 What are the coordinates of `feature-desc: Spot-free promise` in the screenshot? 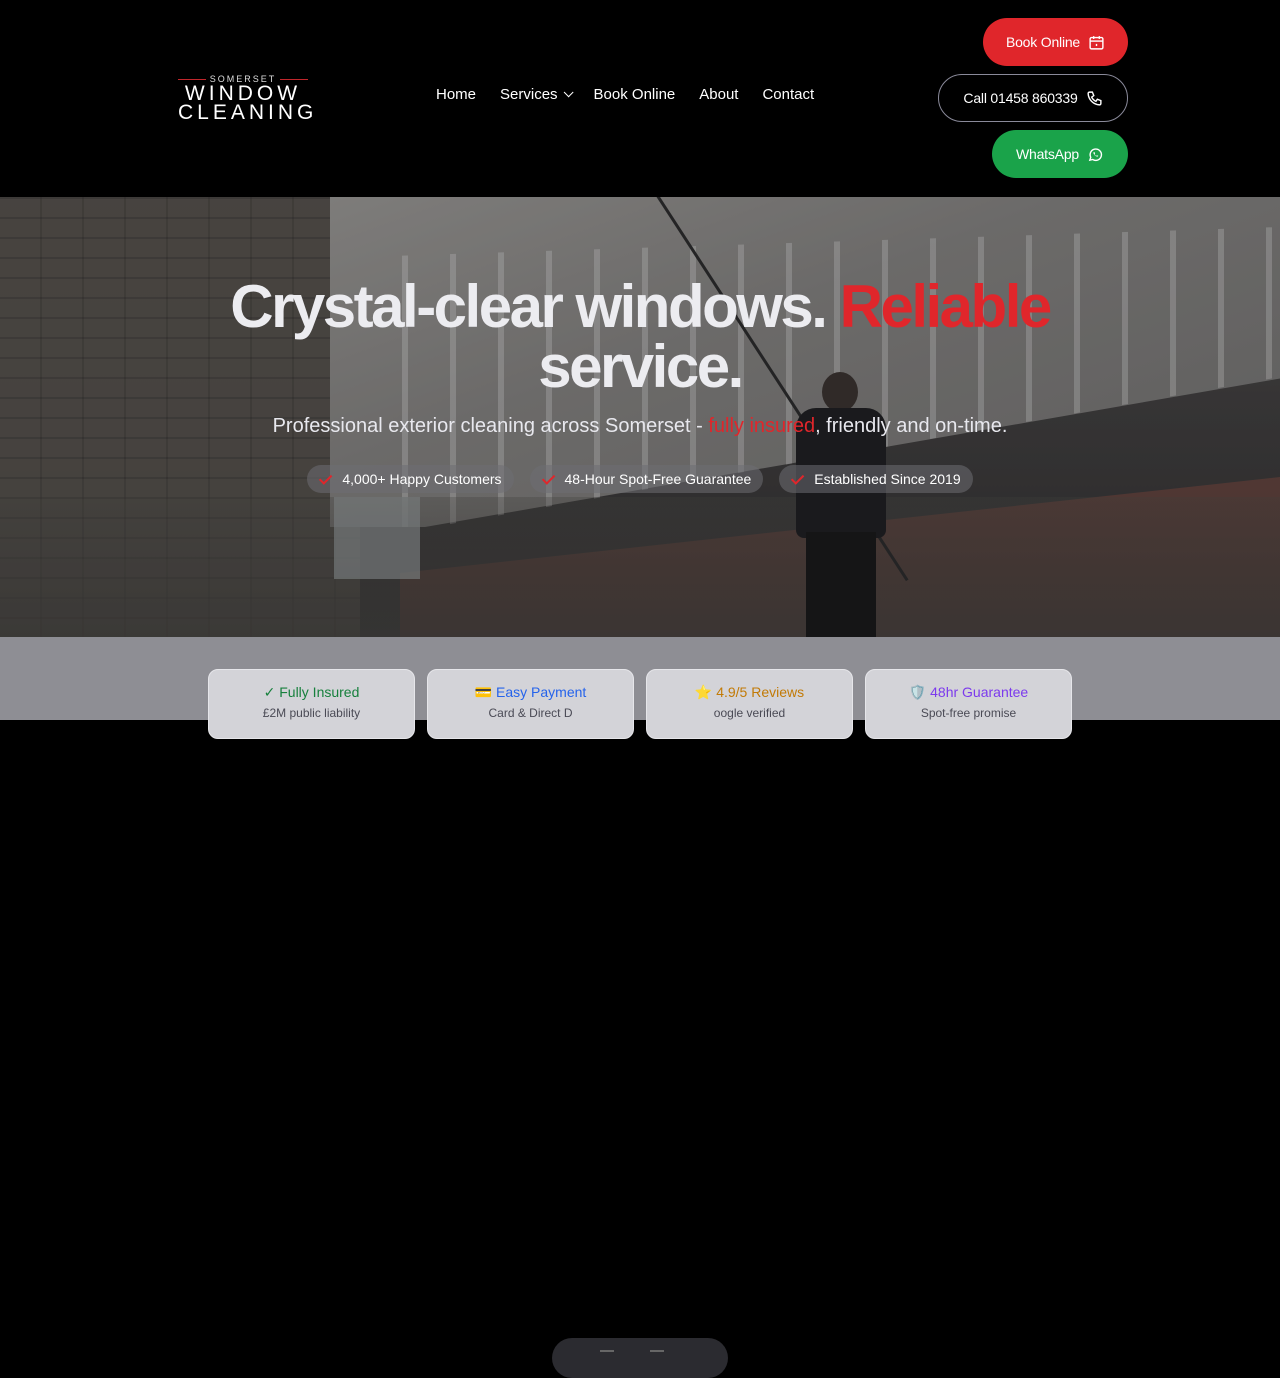 It's located at (968, 713).